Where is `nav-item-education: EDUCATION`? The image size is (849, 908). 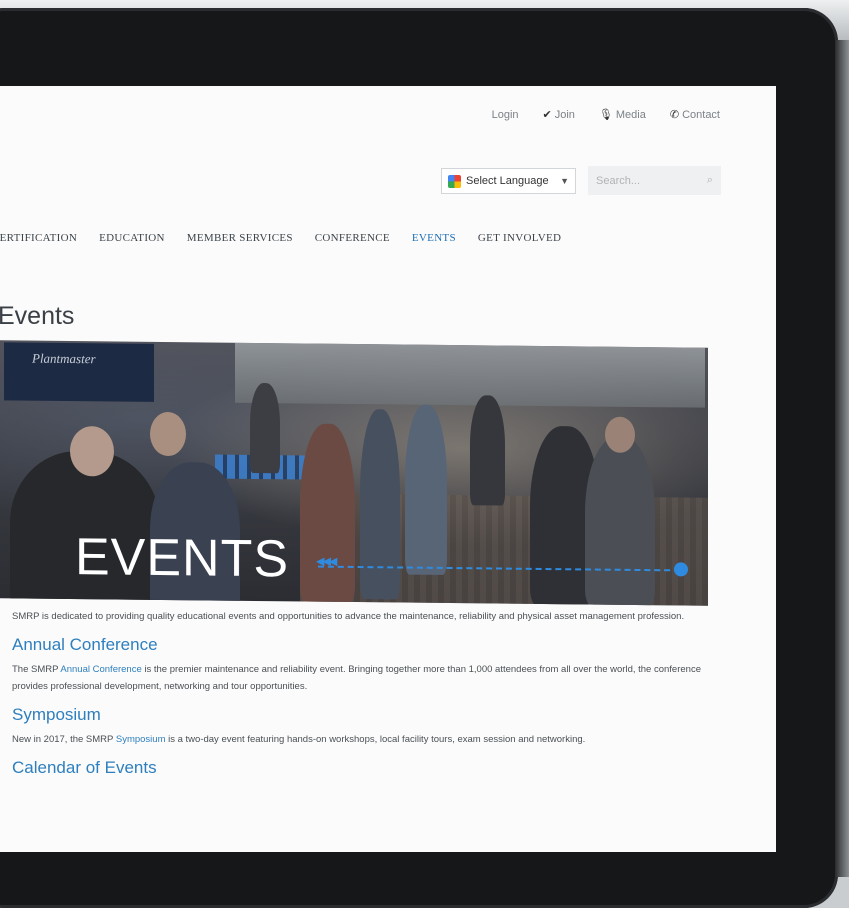
nav-item-education: EDUCATION is located at coordinates (132, 238).